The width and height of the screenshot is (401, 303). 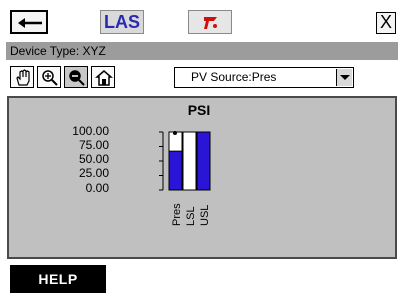 What do you see at coordinates (205, 215) in the screenshot?
I see `bar-label-usl: USL` at bounding box center [205, 215].